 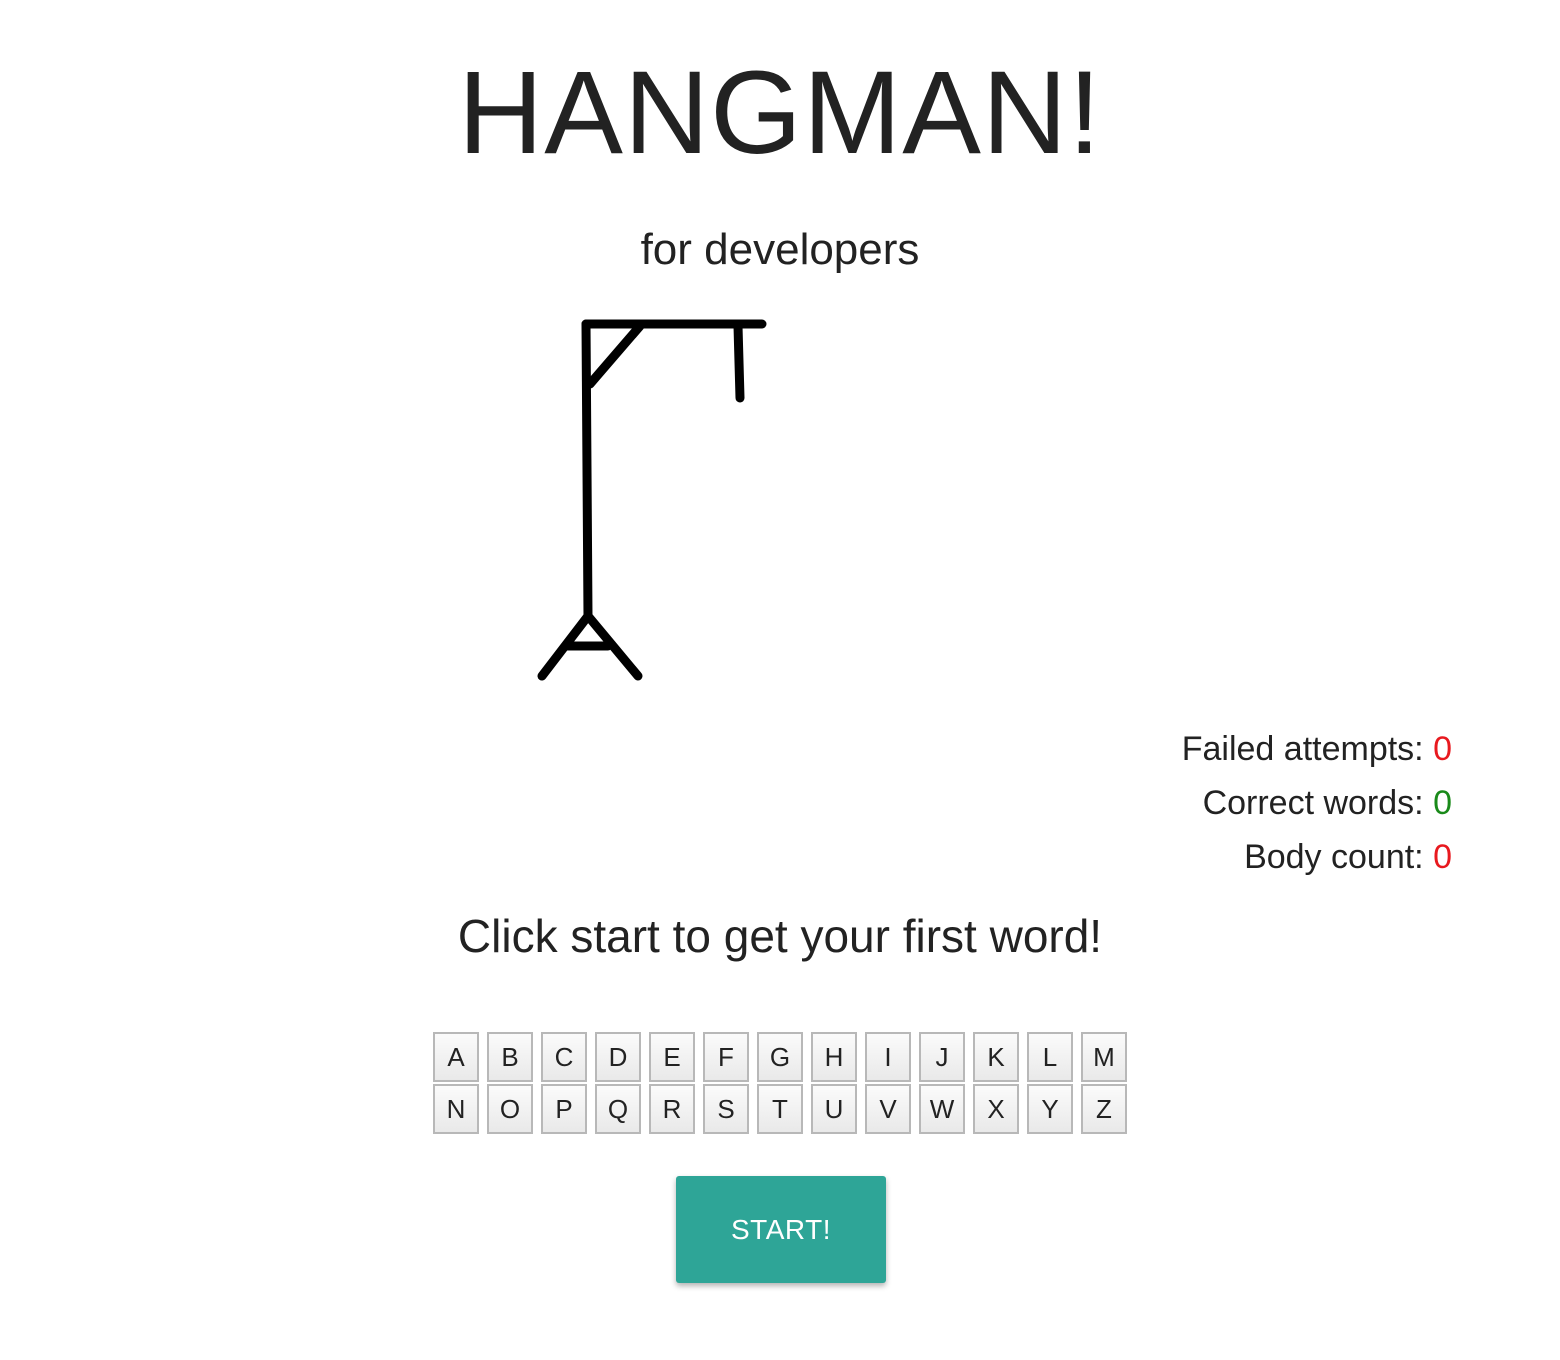 What do you see at coordinates (672, 1057) in the screenshot?
I see `letter-key-e: E` at bounding box center [672, 1057].